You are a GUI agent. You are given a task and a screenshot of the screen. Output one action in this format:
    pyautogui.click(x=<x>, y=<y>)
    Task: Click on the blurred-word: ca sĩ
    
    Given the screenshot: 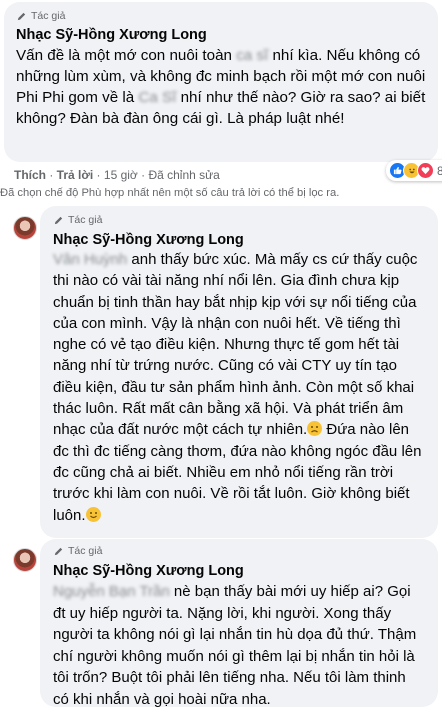 What is the action you would take?
    pyautogui.click(x=252, y=55)
    